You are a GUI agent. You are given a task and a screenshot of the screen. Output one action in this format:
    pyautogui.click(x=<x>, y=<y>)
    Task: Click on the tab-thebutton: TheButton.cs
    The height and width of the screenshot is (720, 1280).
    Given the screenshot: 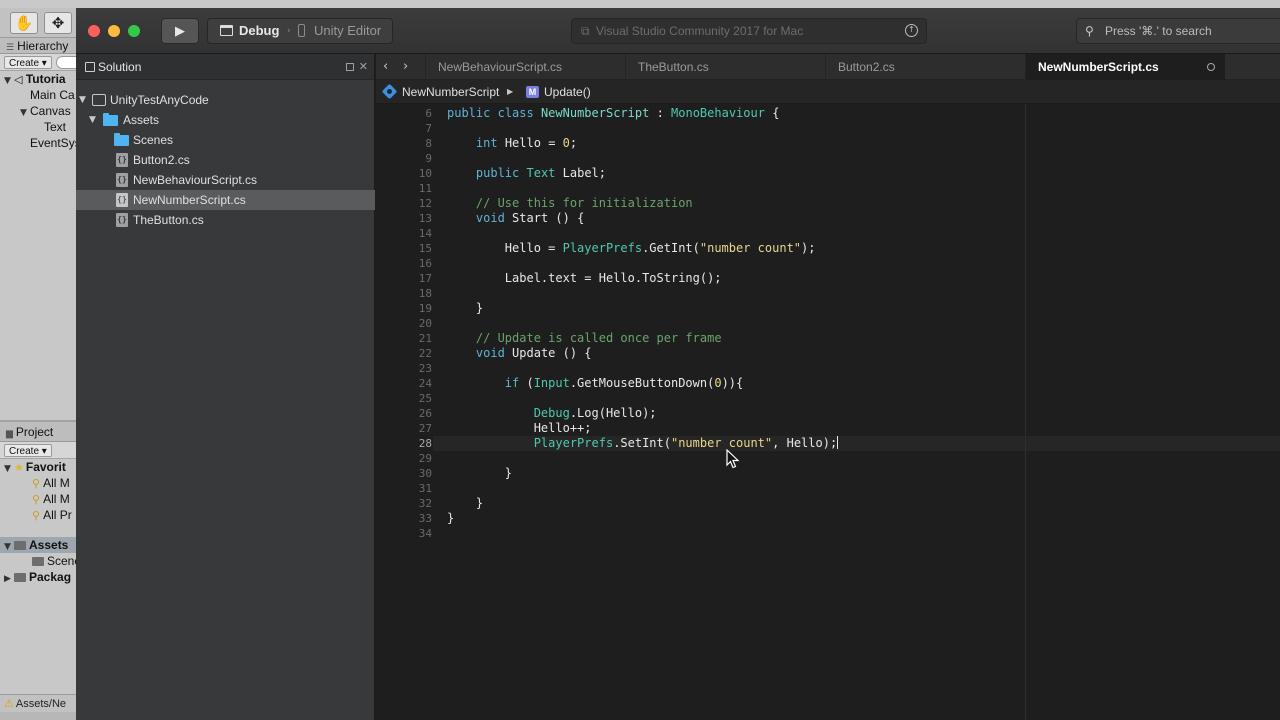 What is the action you would take?
    pyautogui.click(x=725, y=67)
    